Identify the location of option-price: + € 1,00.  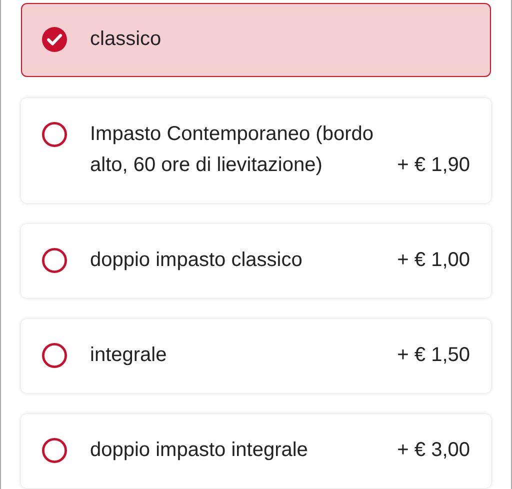
(433, 260).